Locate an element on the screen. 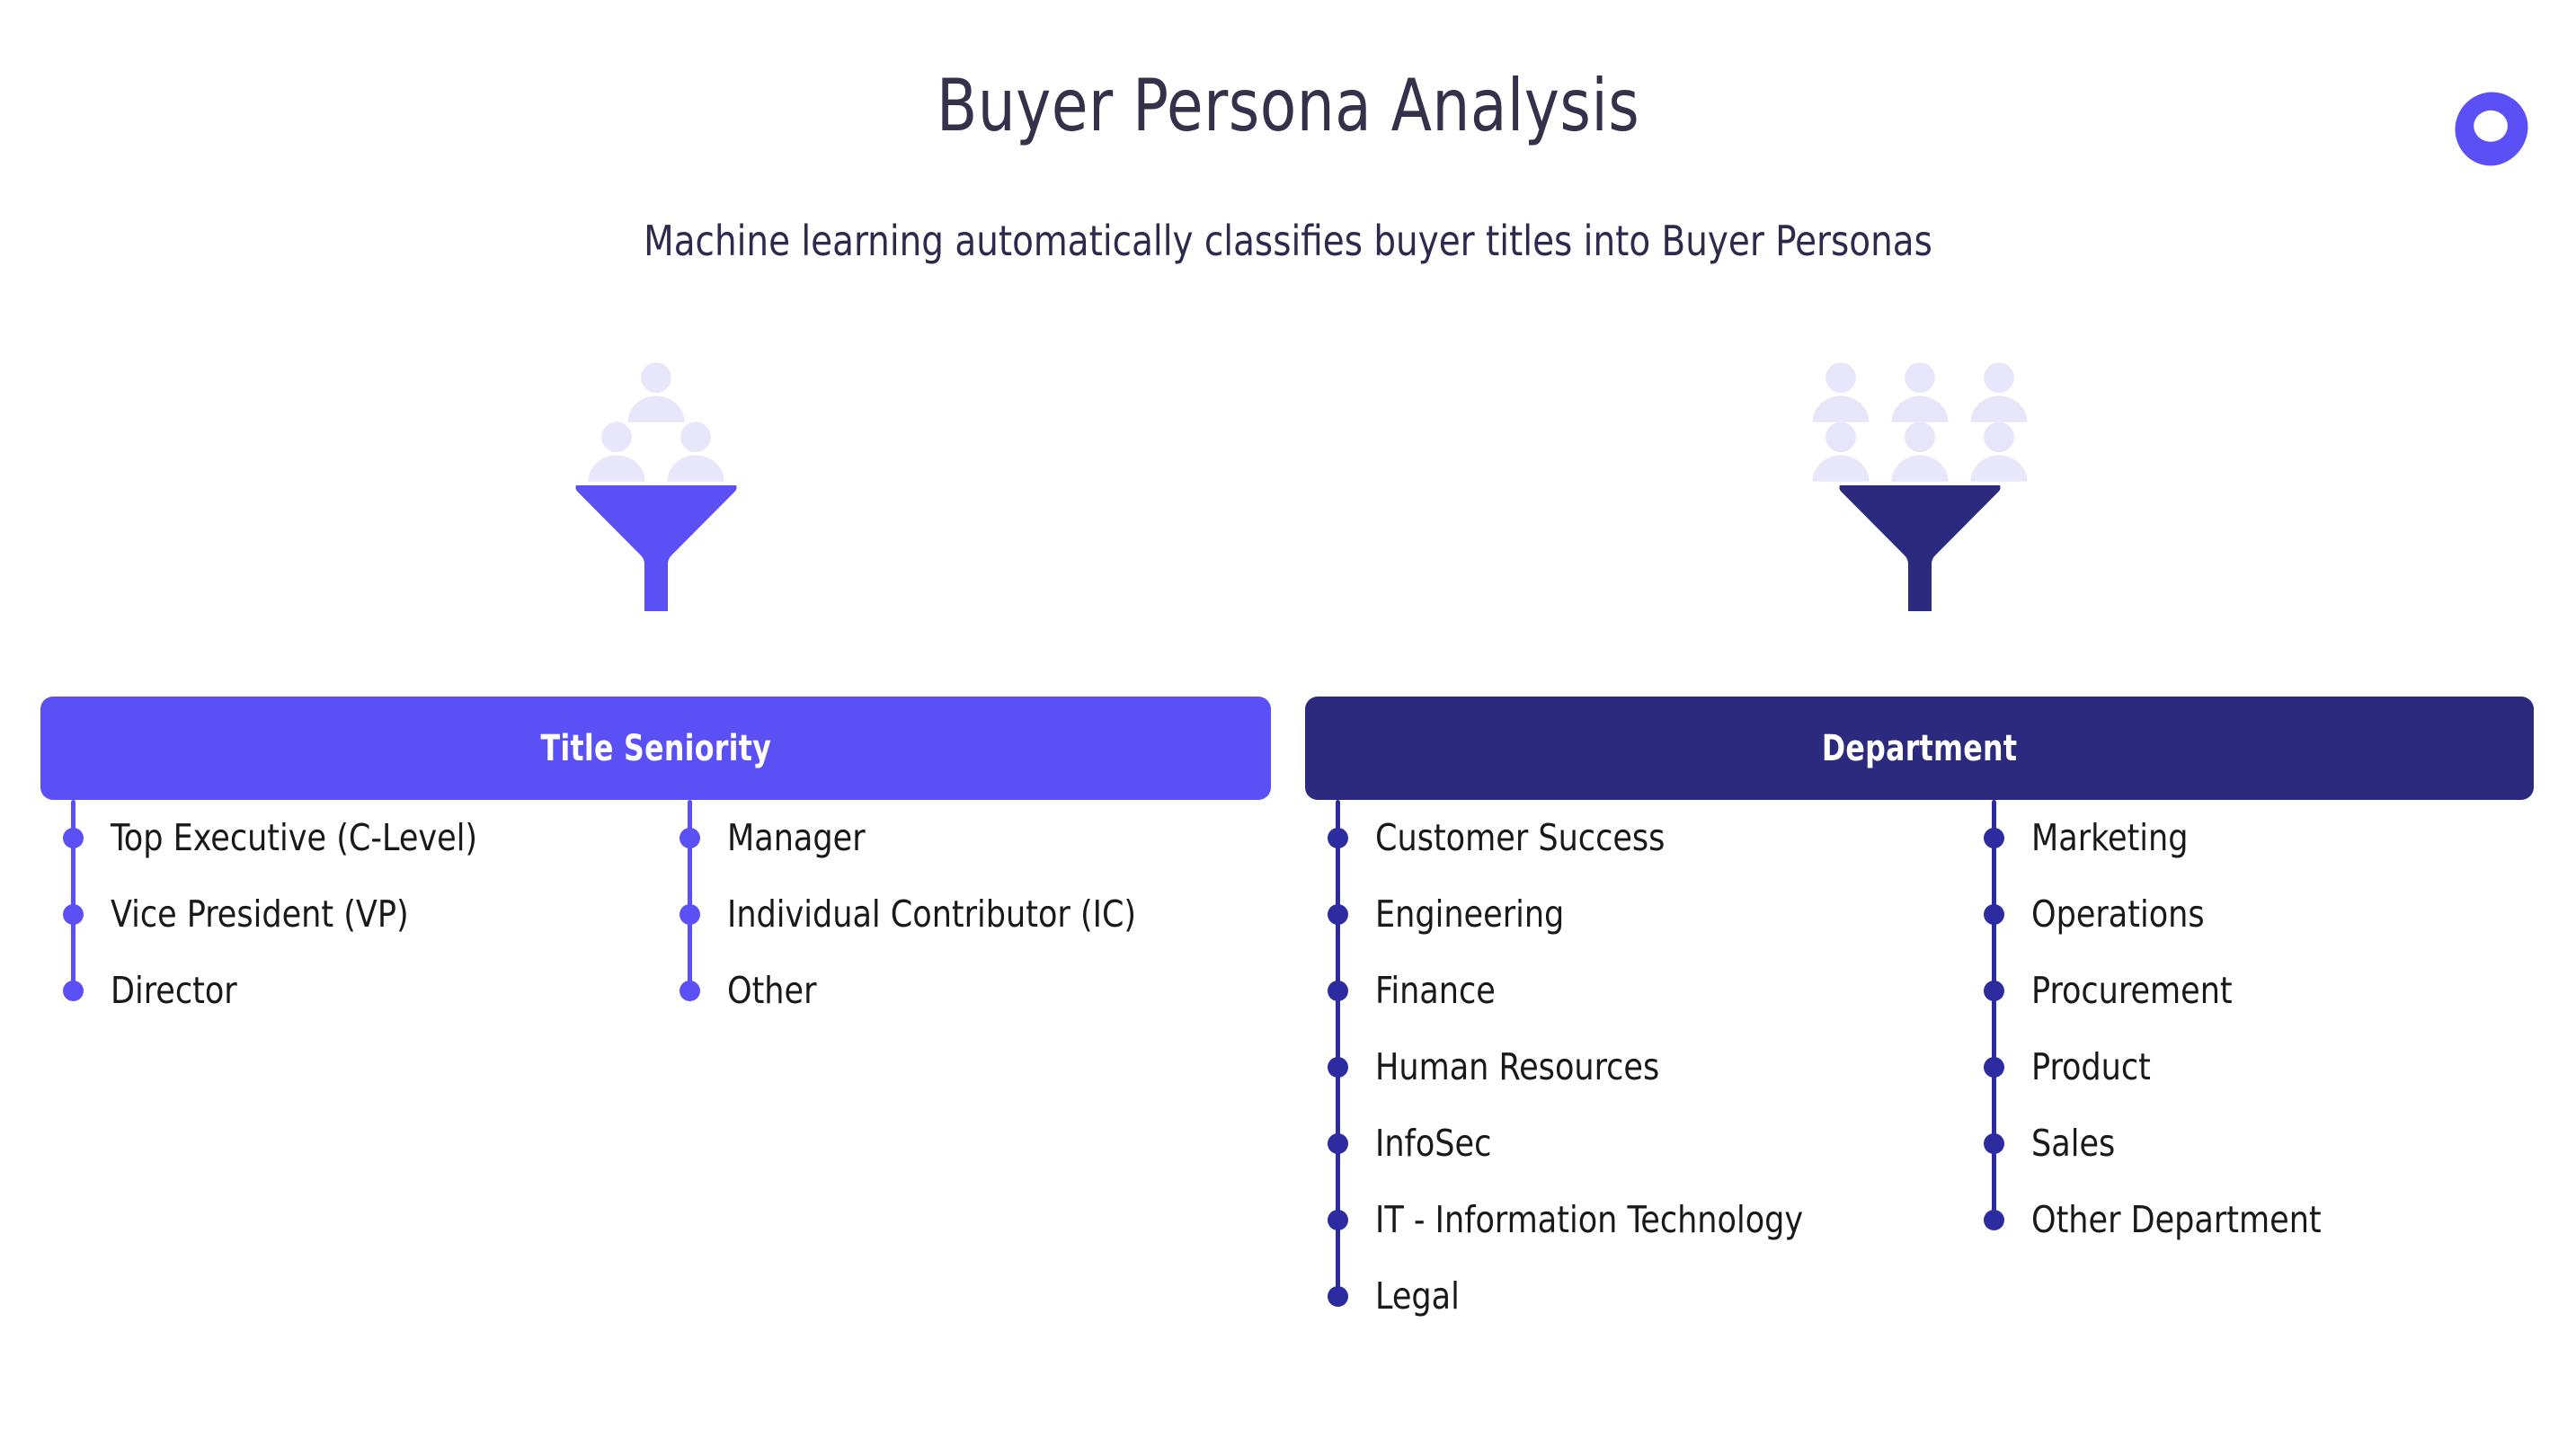  list-item: Operations is located at coordinates (2257, 914).